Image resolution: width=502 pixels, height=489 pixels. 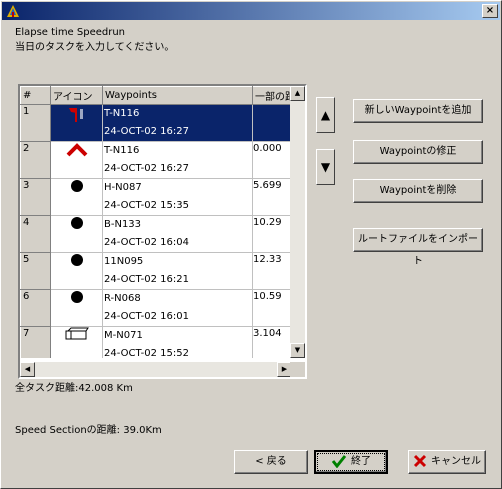 What do you see at coordinates (88, 430) in the screenshot?
I see `speed-section-label: Speed Sectionの距離: 39.0Km` at bounding box center [88, 430].